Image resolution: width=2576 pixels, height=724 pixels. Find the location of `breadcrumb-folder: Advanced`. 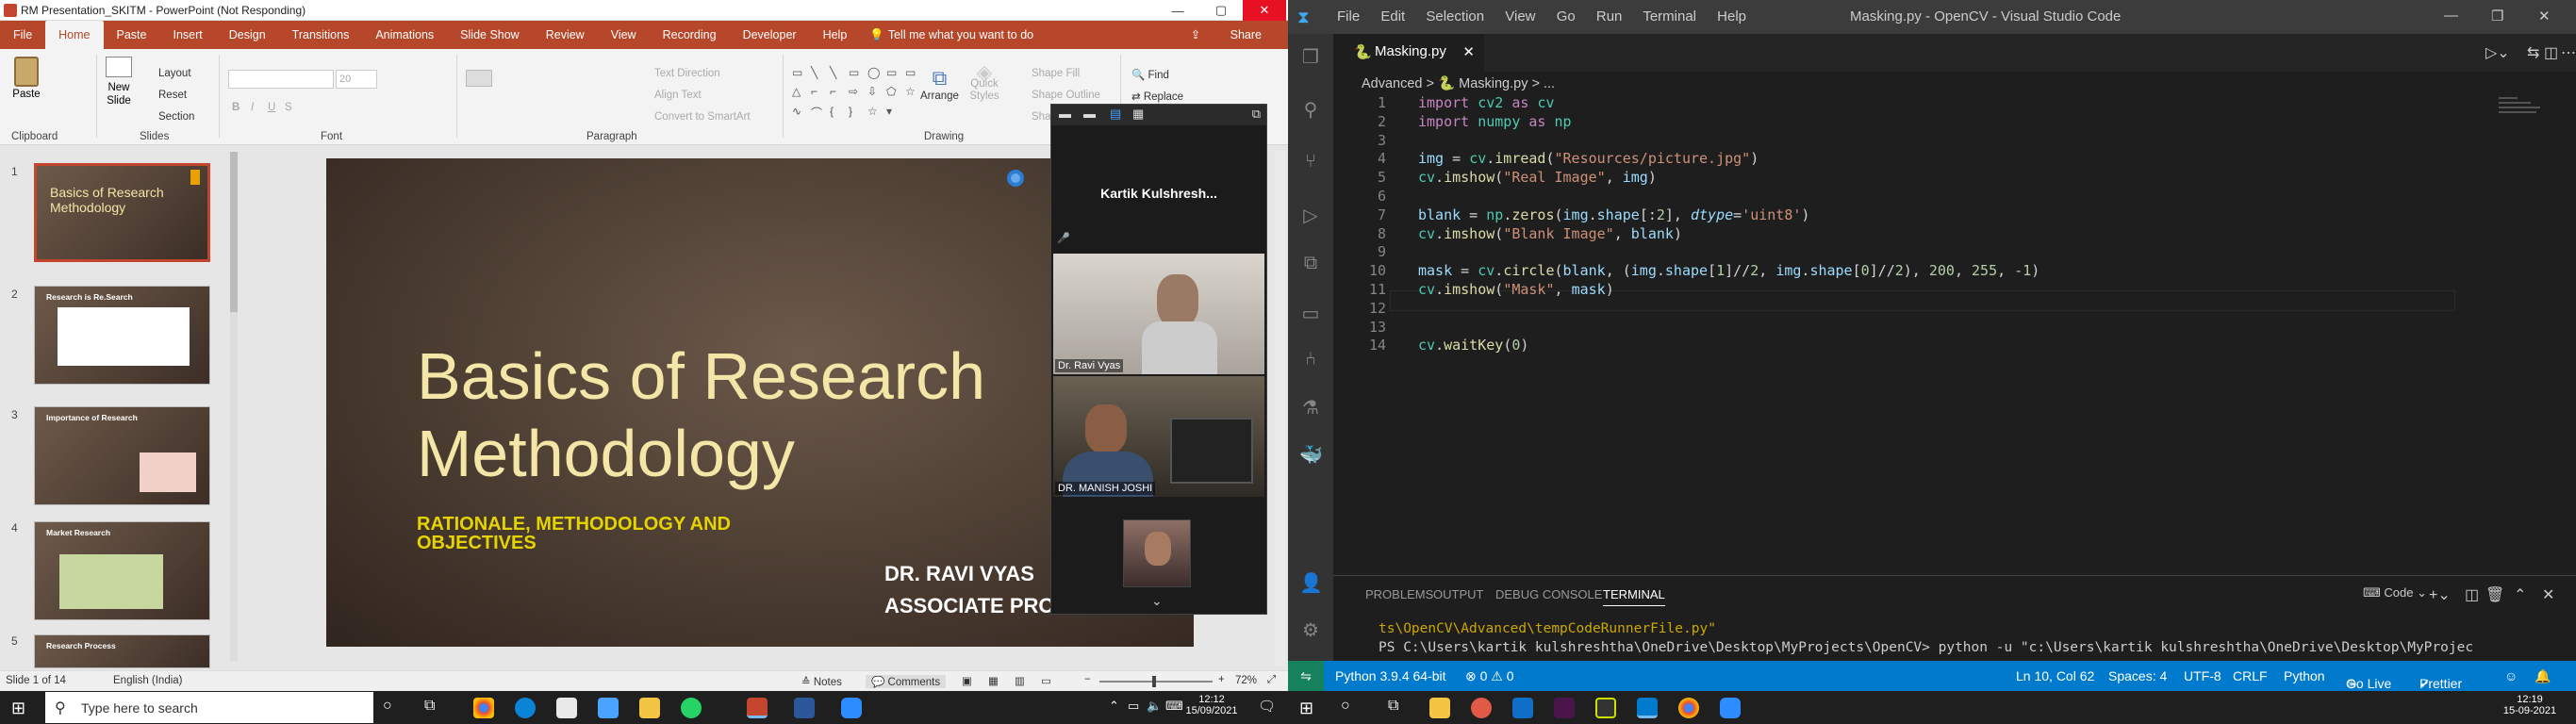

breadcrumb-folder: Advanced is located at coordinates (1392, 83).